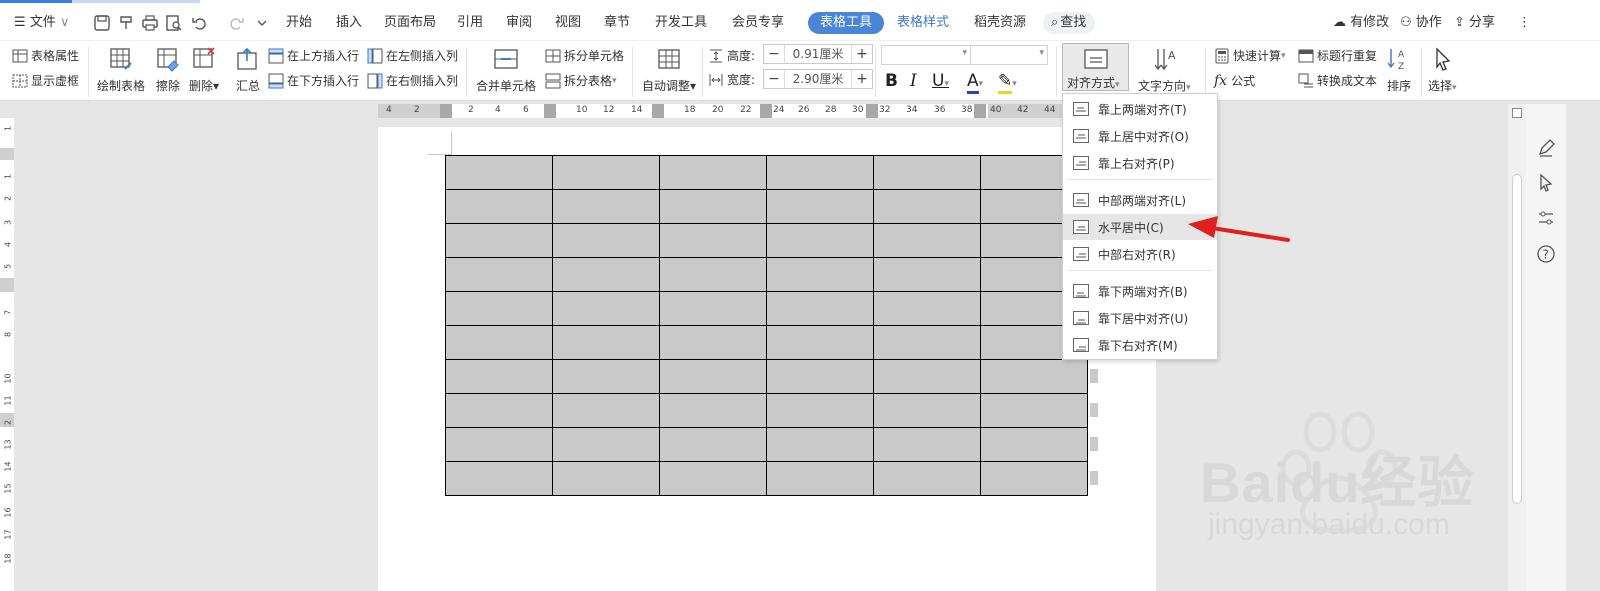  I want to click on tab-developer: 开发工具, so click(681, 23).